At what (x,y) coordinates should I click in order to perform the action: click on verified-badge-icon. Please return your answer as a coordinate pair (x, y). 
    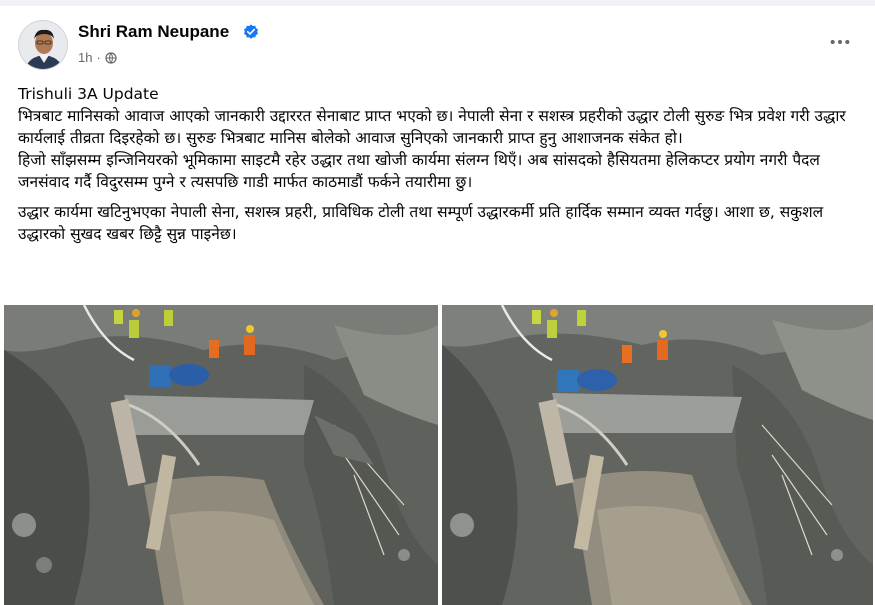
    Looking at the image, I should click on (251, 31).